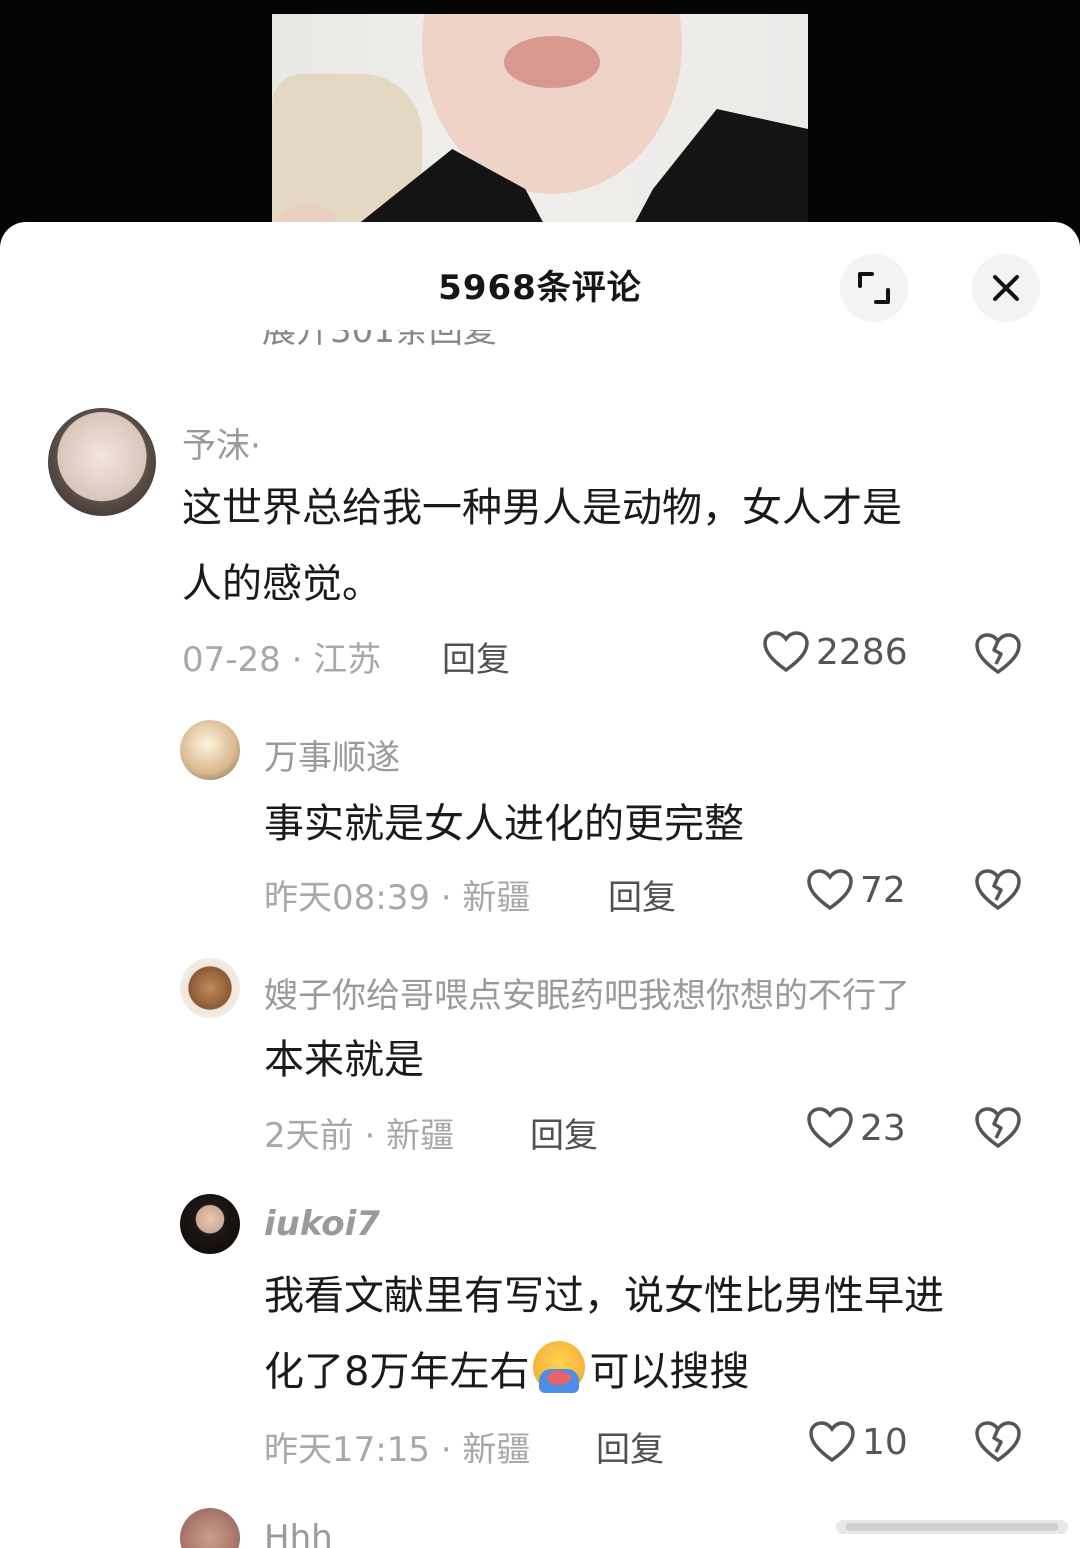 The width and height of the screenshot is (1080, 1548). Describe the element at coordinates (298, 1533) in the screenshot. I see `reply-username: Hhh` at that location.